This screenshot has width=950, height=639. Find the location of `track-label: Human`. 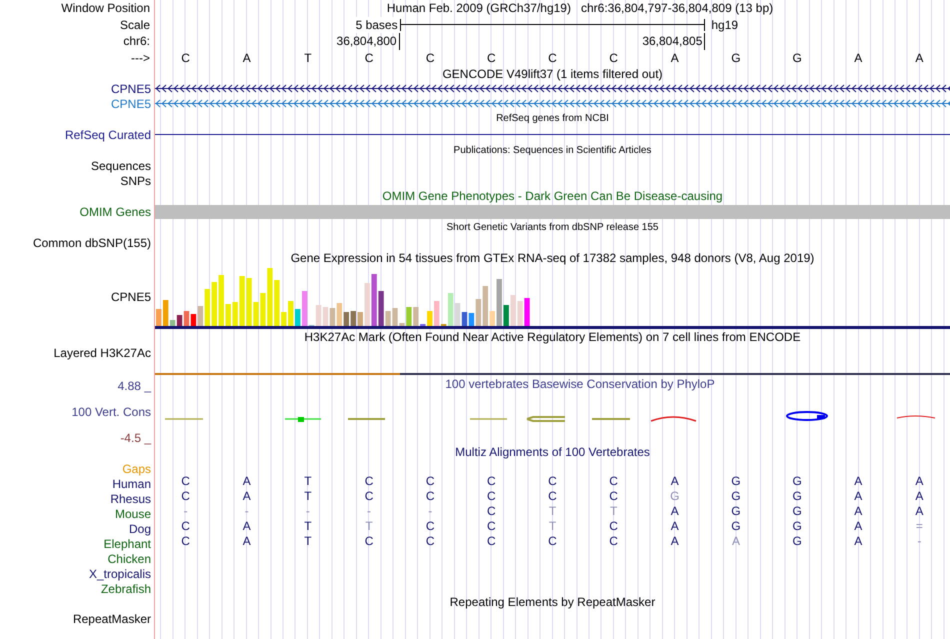

track-label: Human is located at coordinates (131, 483).